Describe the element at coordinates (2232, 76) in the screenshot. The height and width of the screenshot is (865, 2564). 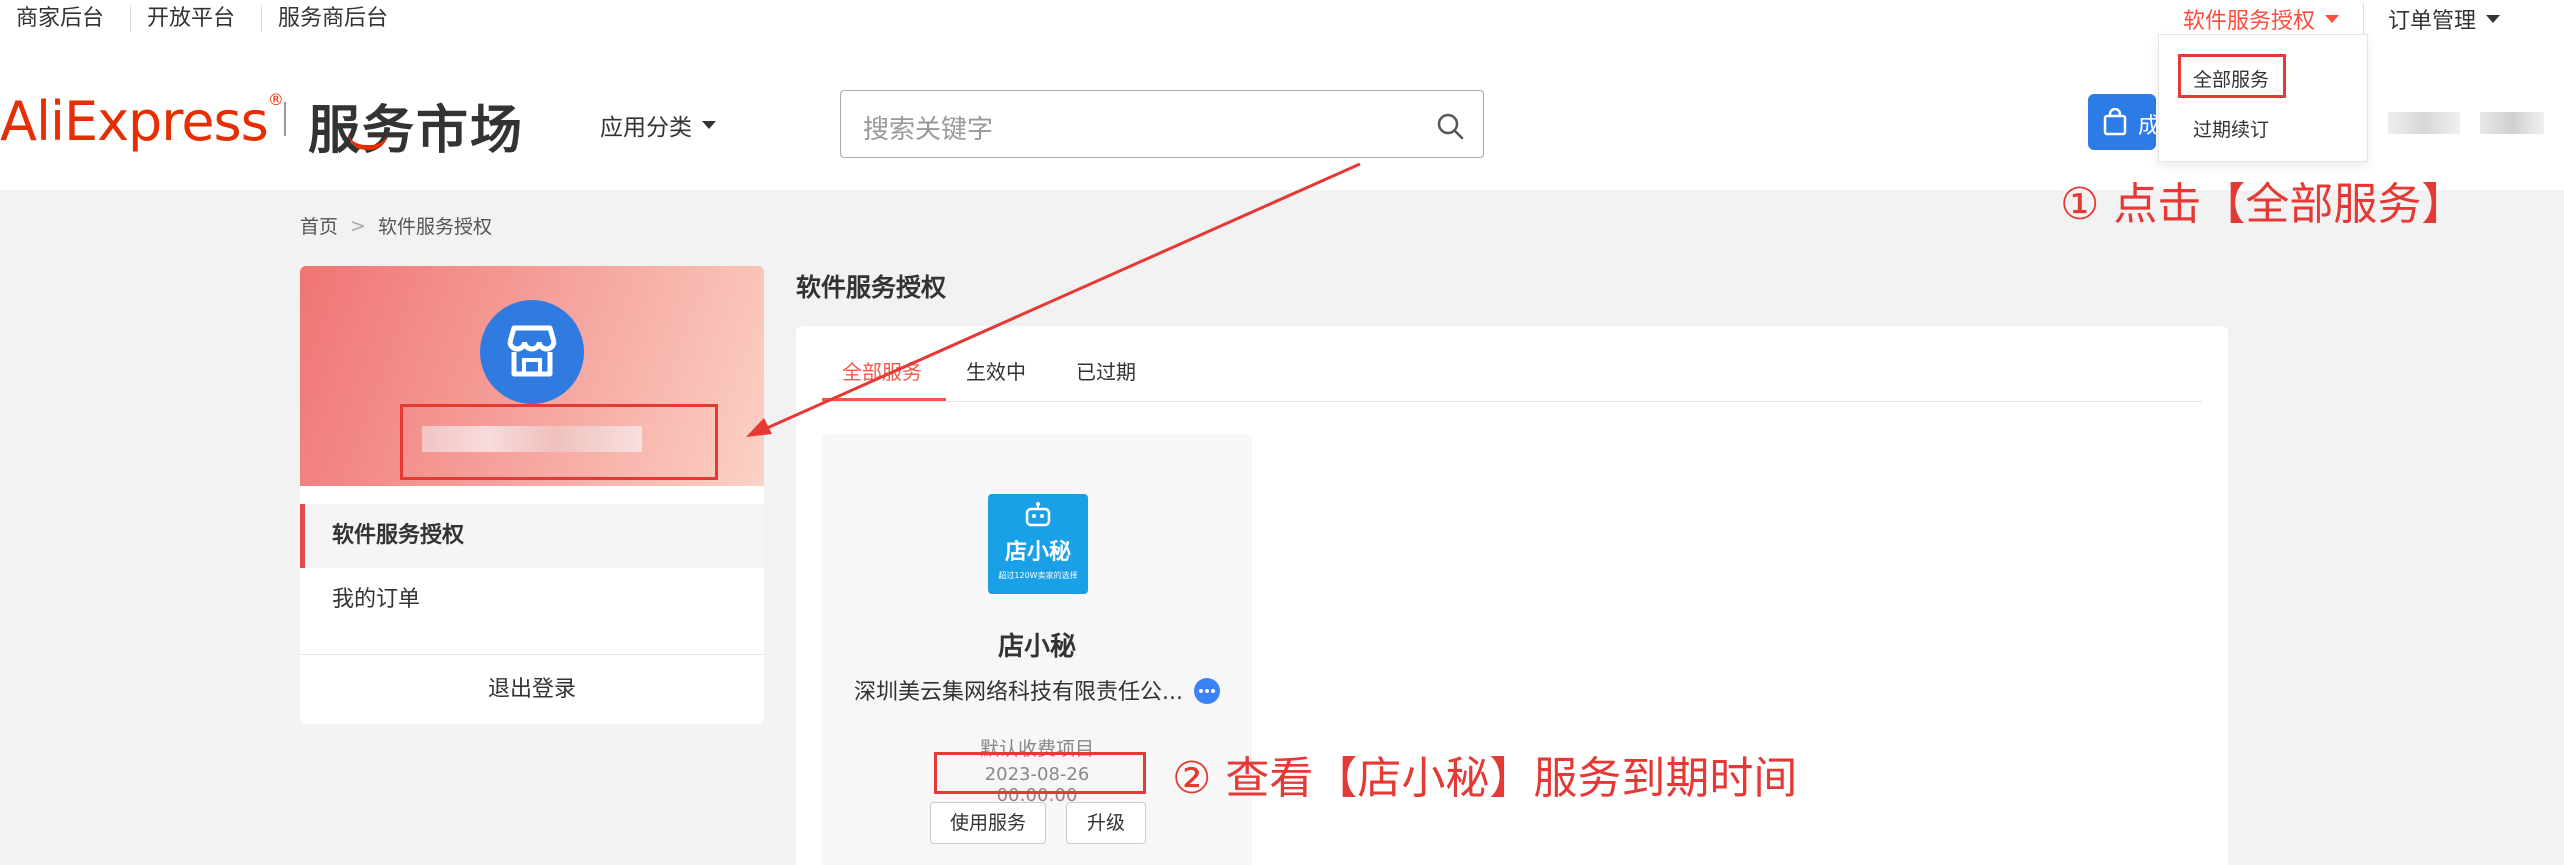
I see `highlight-all-services` at that location.